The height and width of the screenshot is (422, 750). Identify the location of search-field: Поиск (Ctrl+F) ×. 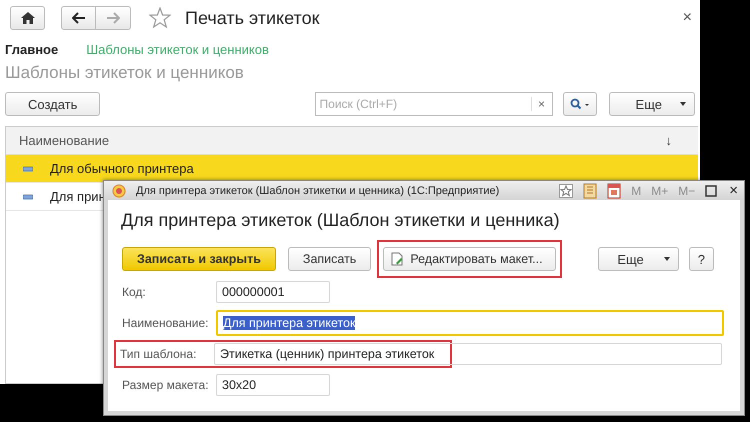
(433, 104).